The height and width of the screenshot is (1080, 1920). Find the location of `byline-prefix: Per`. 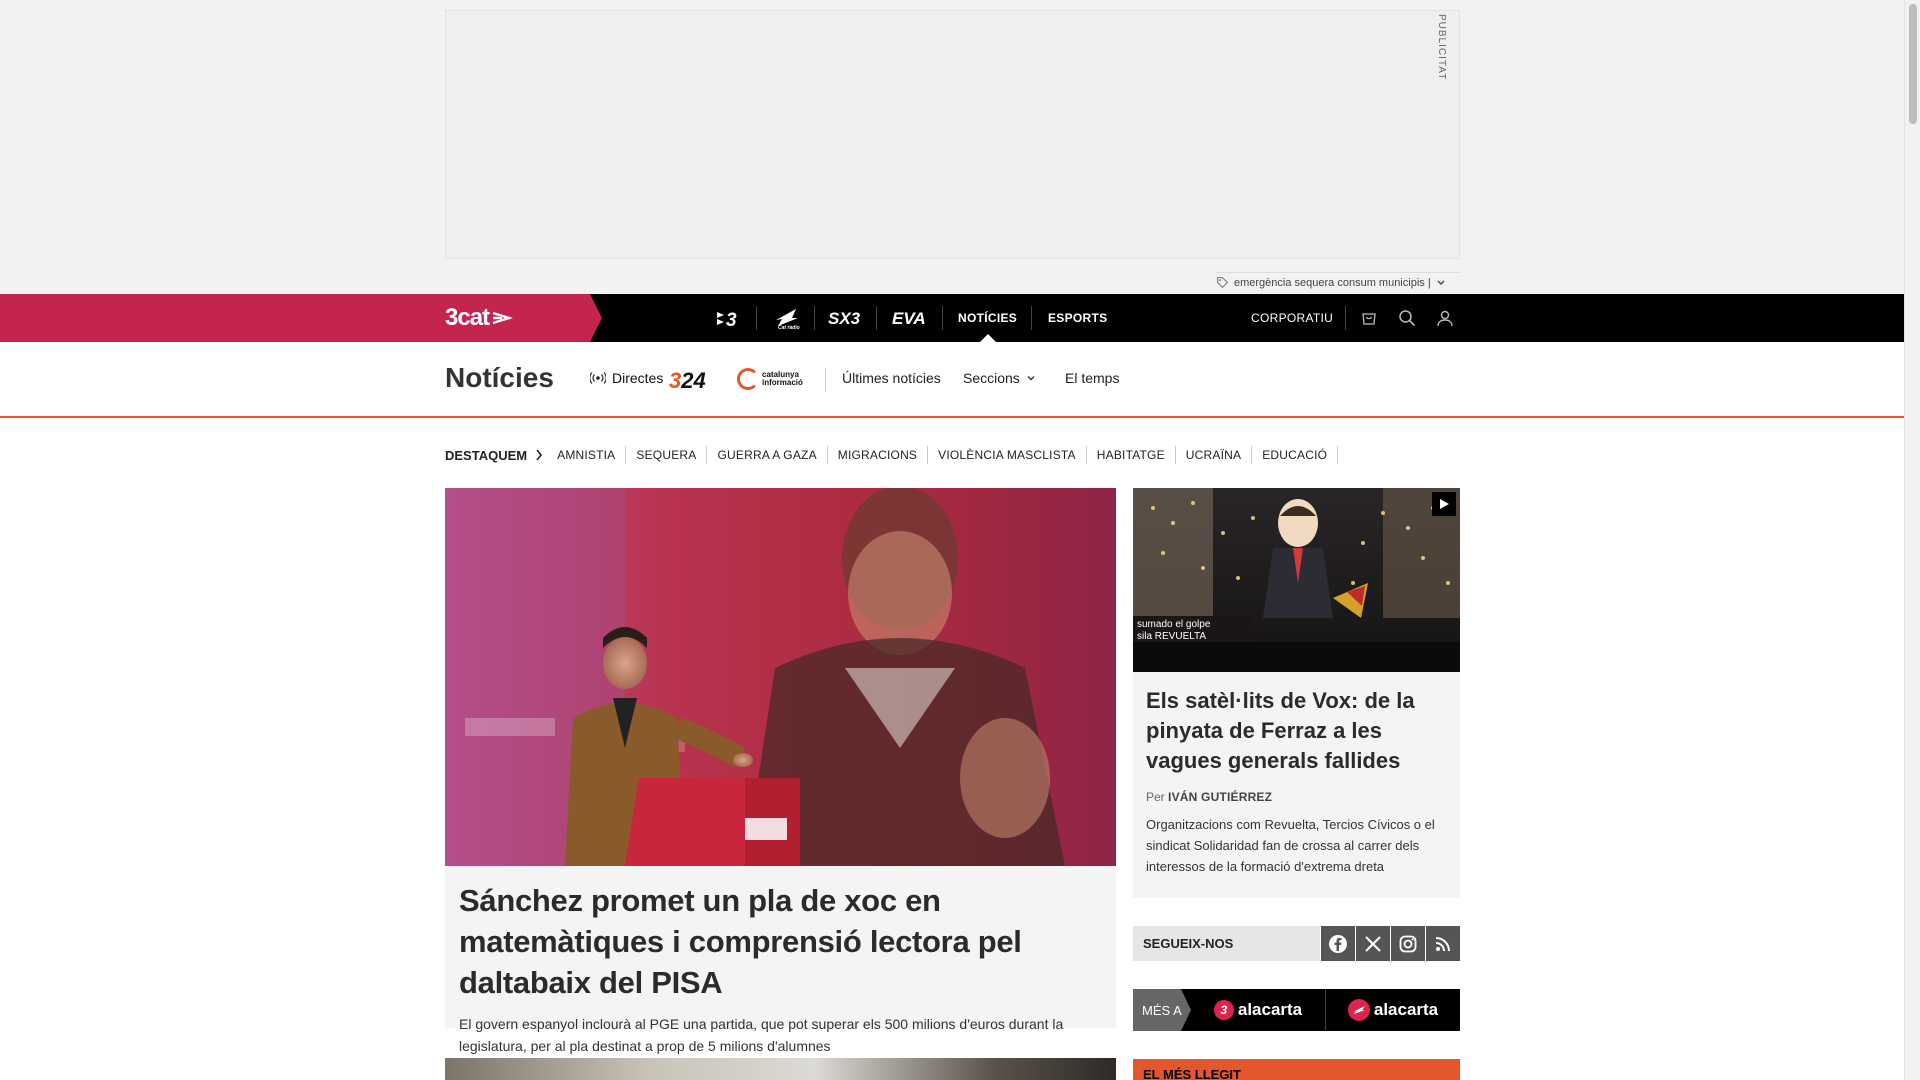

byline-prefix: Per is located at coordinates (1155, 797).